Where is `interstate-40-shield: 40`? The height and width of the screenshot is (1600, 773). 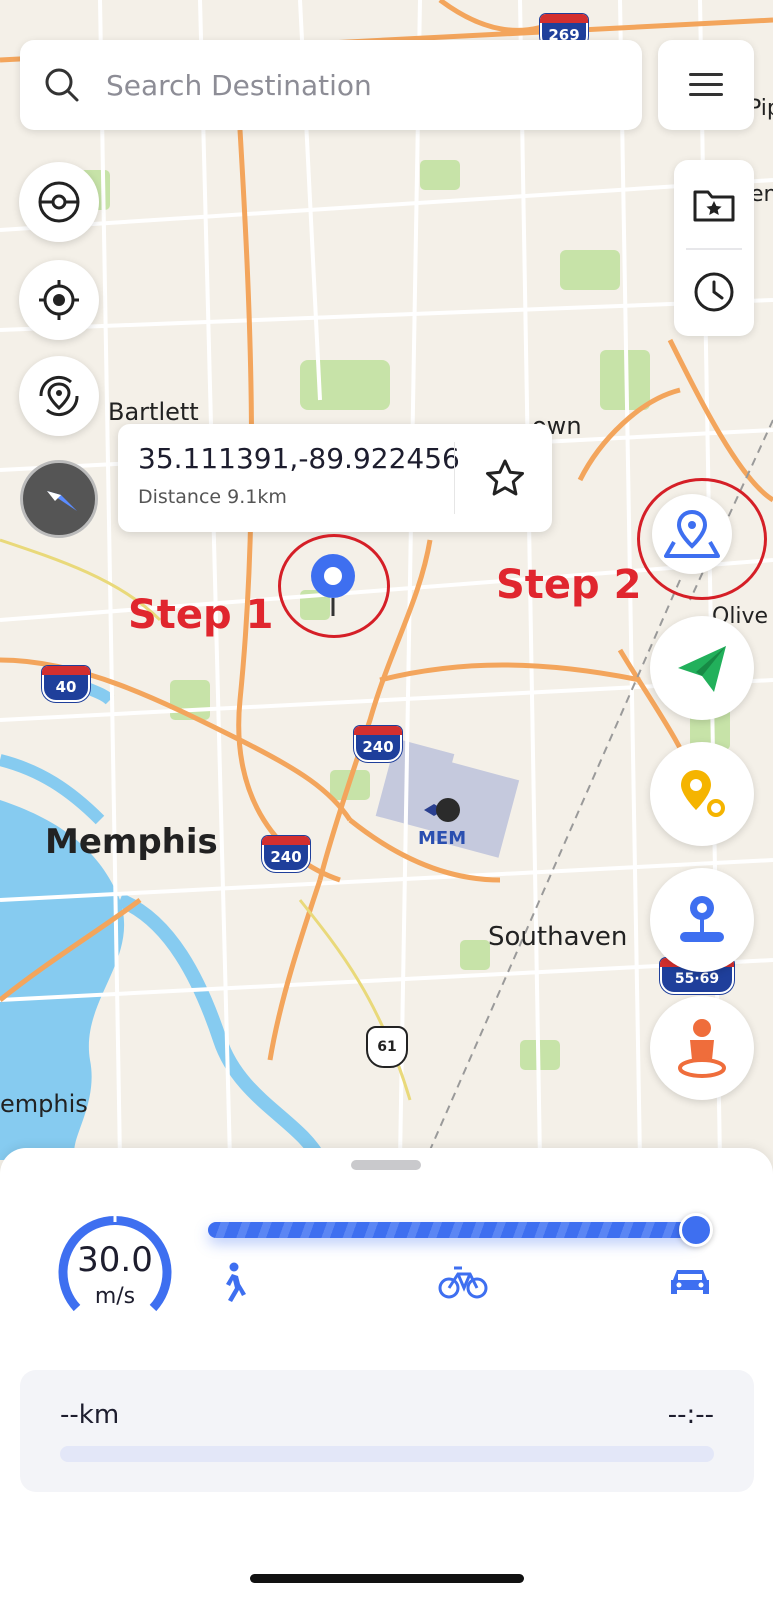 interstate-40-shield: 40 is located at coordinates (66, 684).